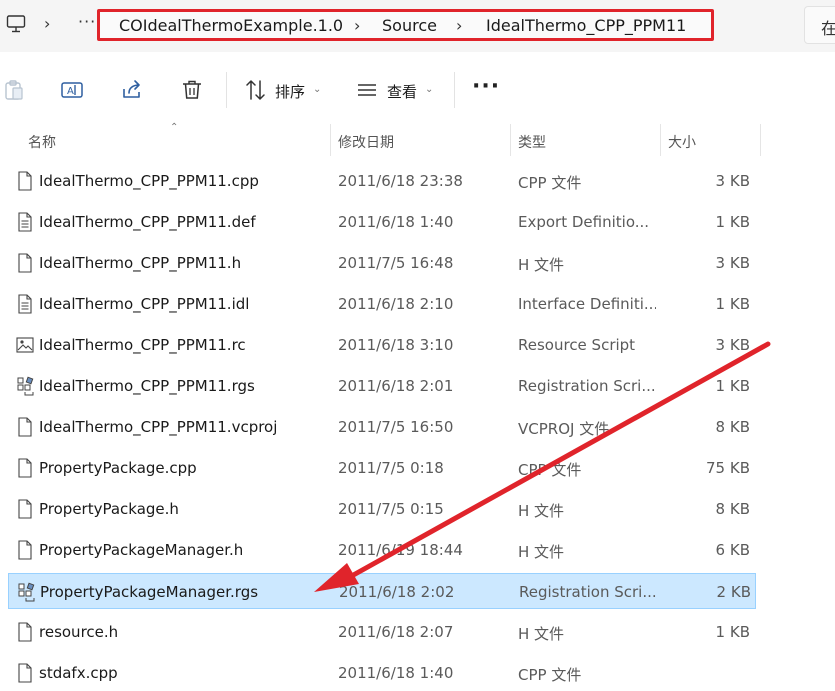 The width and height of the screenshot is (835, 691). I want to click on rename-icon: A, so click(72, 90).